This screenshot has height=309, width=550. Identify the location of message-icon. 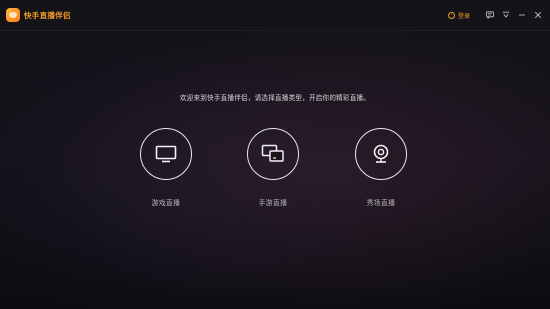
(490, 15).